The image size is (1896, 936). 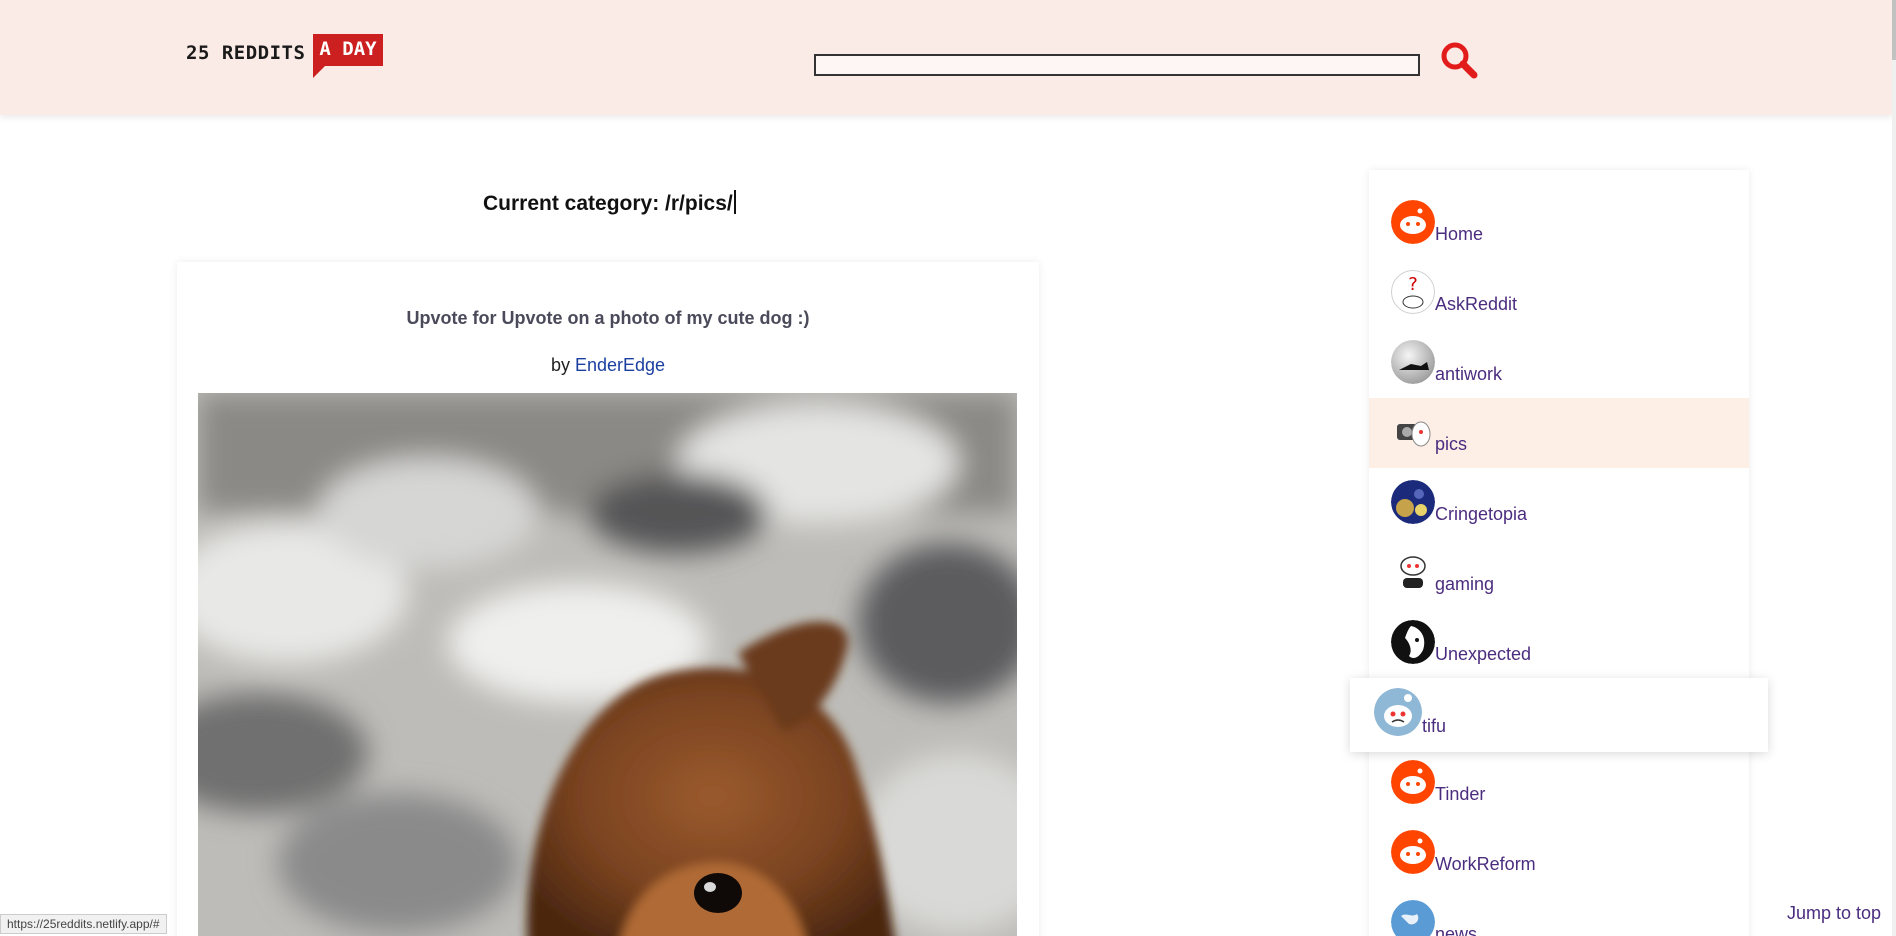 I want to click on cringetopia-icon, so click(x=1413, y=502).